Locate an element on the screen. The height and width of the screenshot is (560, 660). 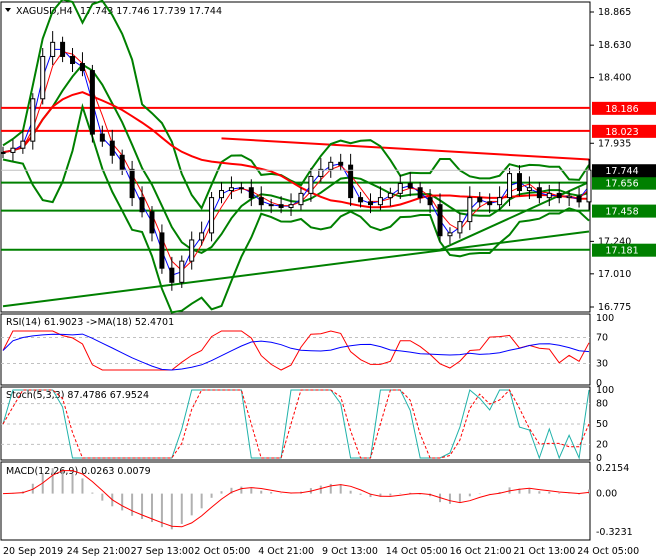
time-label: 9 Oct 13:00 is located at coordinates (350, 551).